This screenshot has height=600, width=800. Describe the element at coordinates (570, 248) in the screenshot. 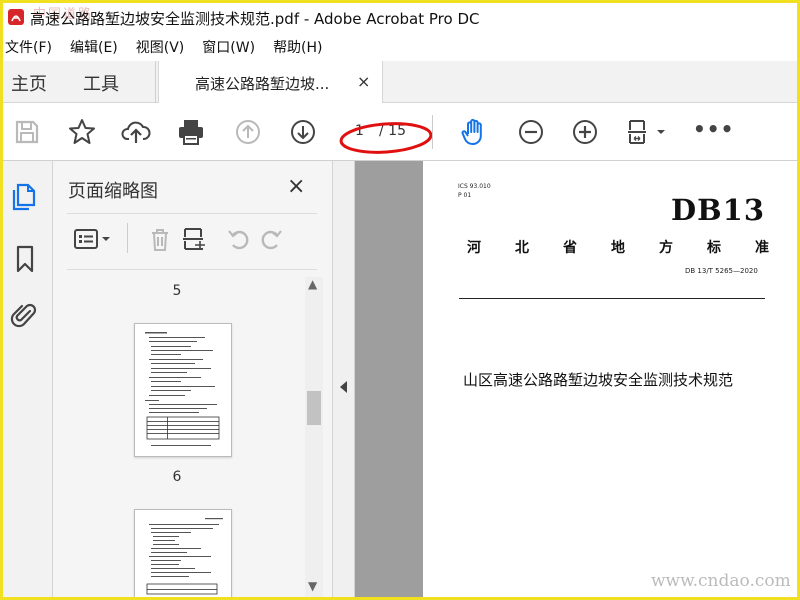

I see `standard-title-char: 省` at that location.